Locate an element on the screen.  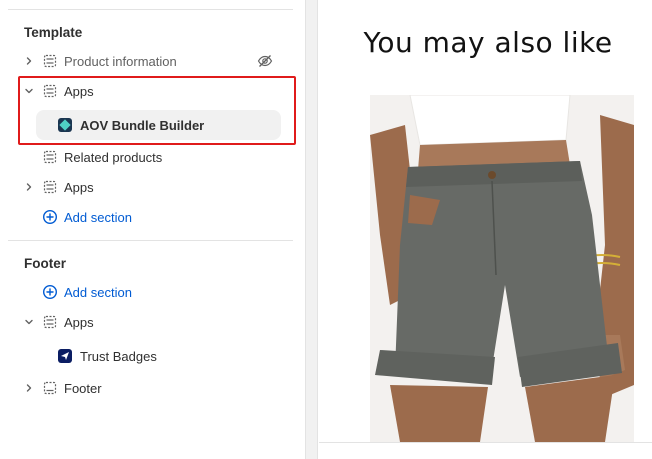
section-footer: Footer is located at coordinates (150, 388).